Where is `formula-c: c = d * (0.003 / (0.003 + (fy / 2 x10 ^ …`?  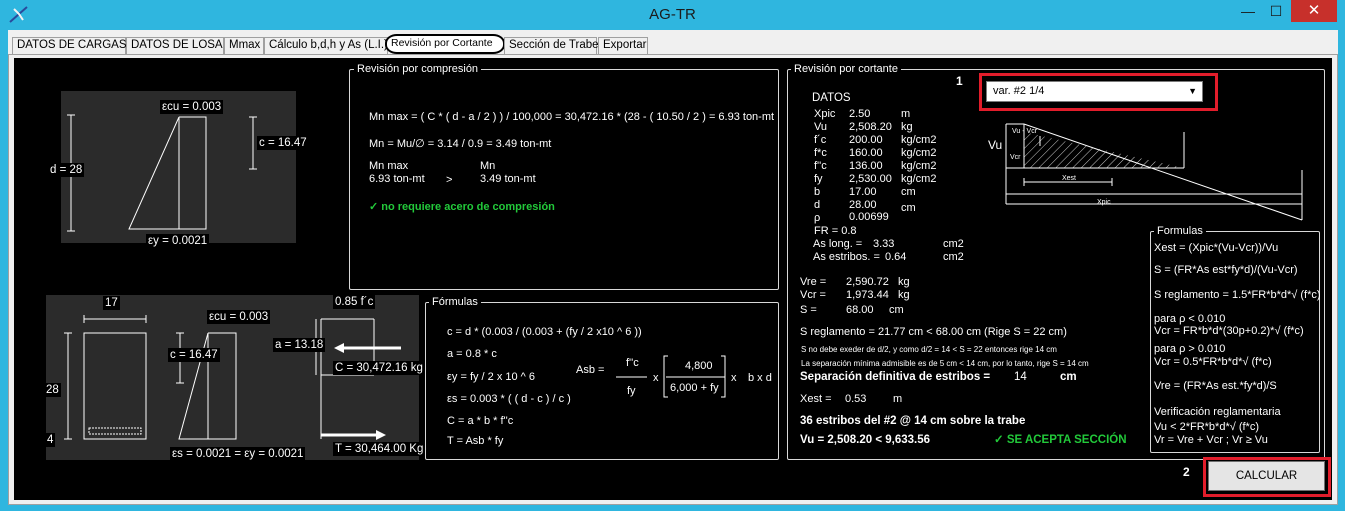
formula-c: c = d * (0.003 / (0.003 + (fy / 2 x10 ^ … is located at coordinates (544, 332).